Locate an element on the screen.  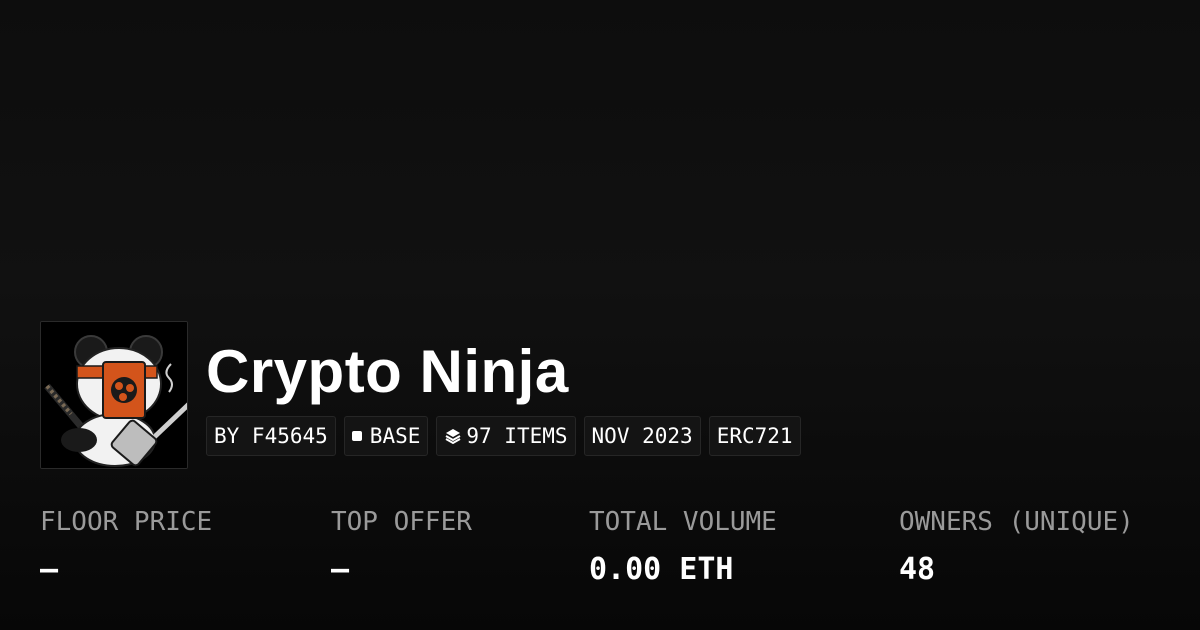
owners-value: 48 is located at coordinates (917, 569).